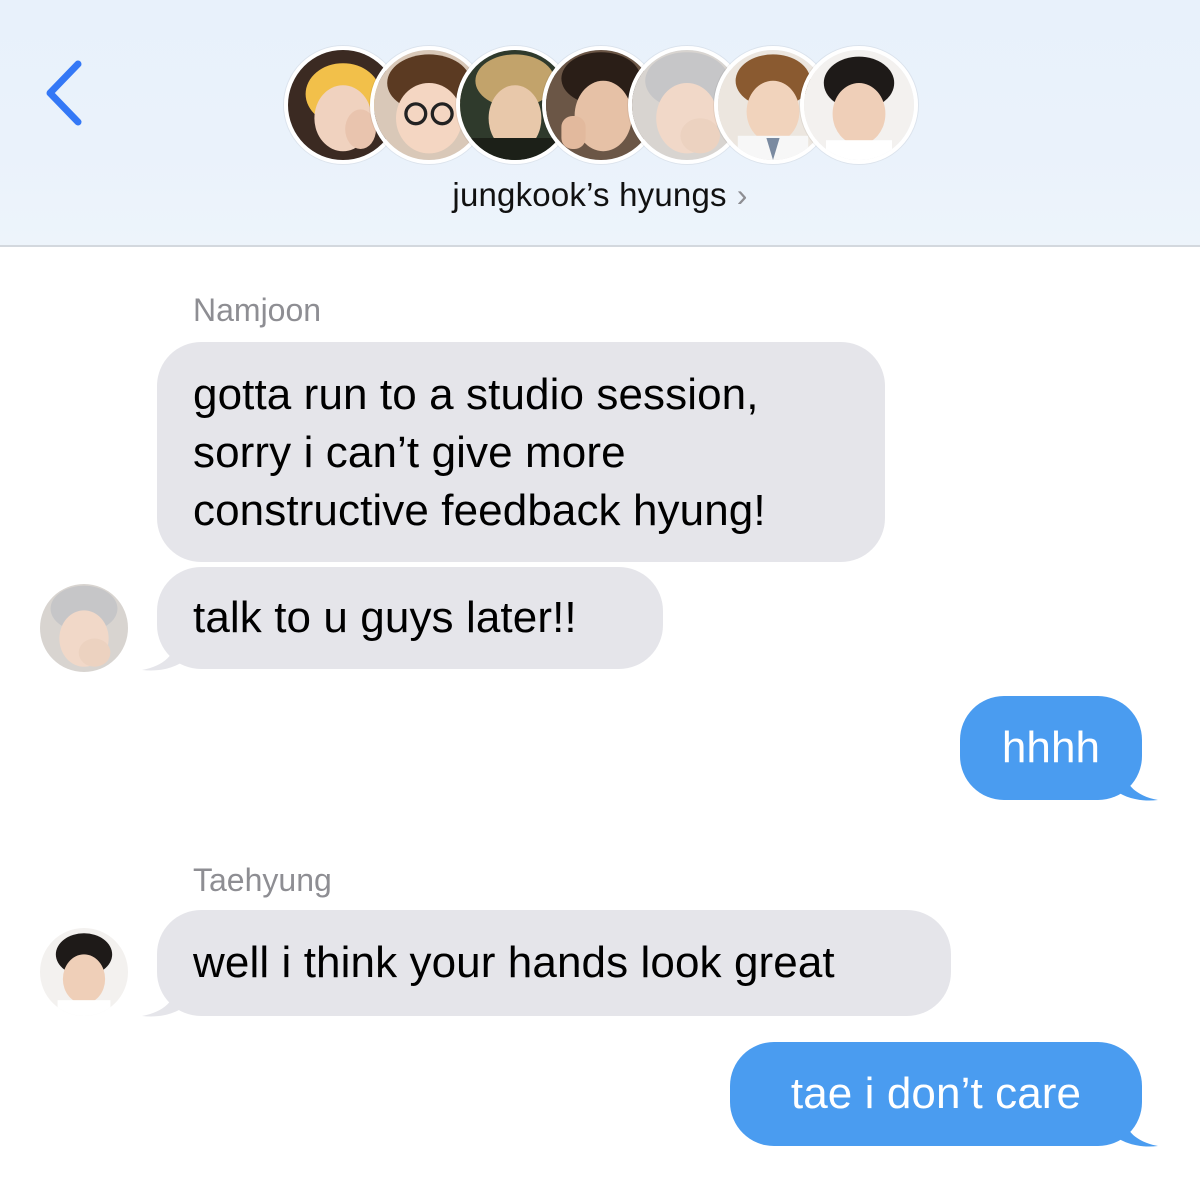 The image size is (1200, 1185). What do you see at coordinates (589, 194) in the screenshot?
I see `group-name-label: jungkook’s hyungs` at bounding box center [589, 194].